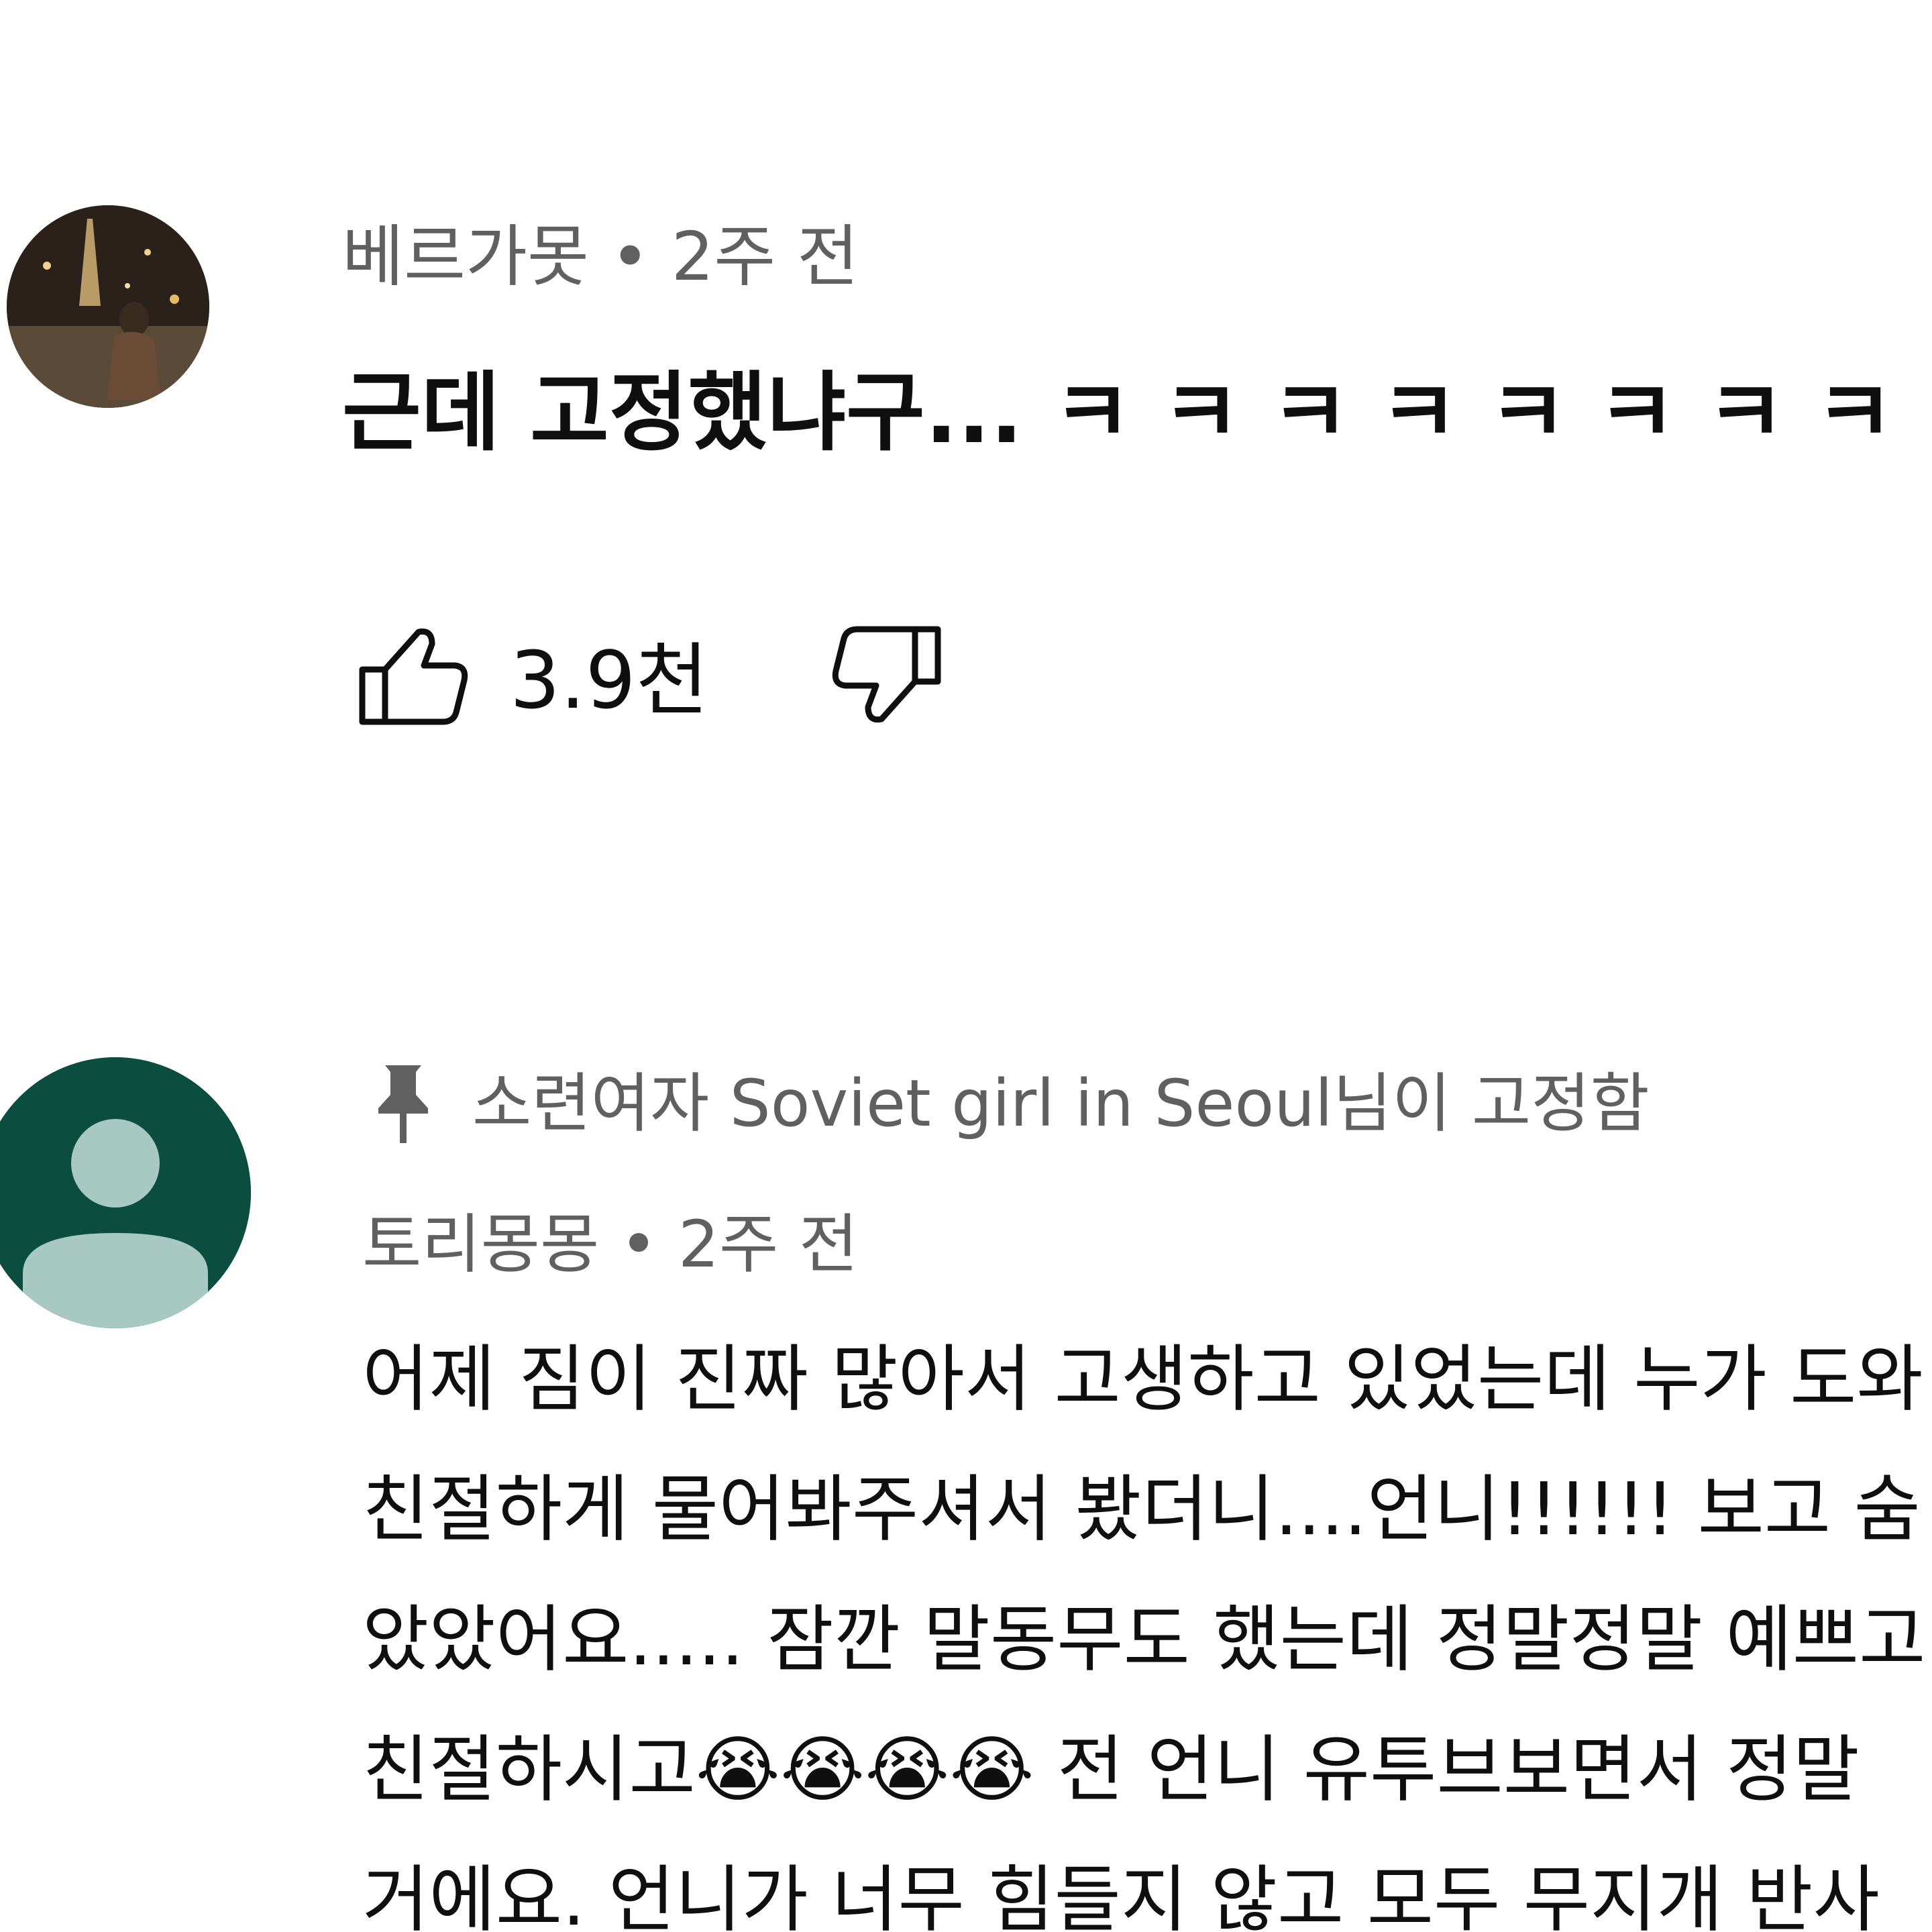  I want to click on default-user-icon, so click(125, 1192).